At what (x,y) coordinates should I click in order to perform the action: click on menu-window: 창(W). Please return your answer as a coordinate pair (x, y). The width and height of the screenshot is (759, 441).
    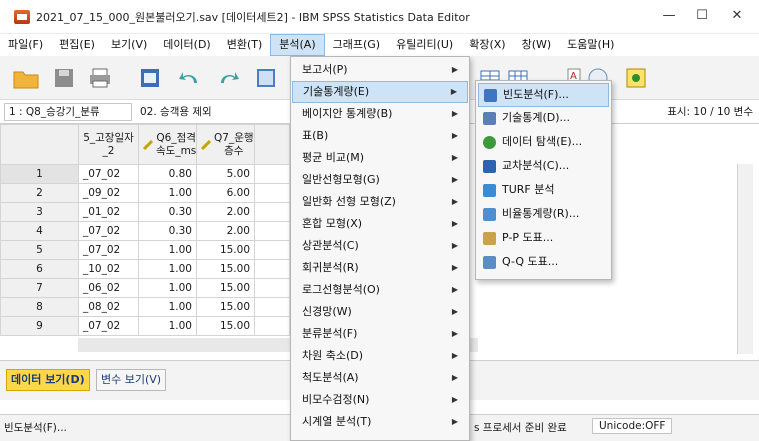
    Looking at the image, I should click on (537, 45).